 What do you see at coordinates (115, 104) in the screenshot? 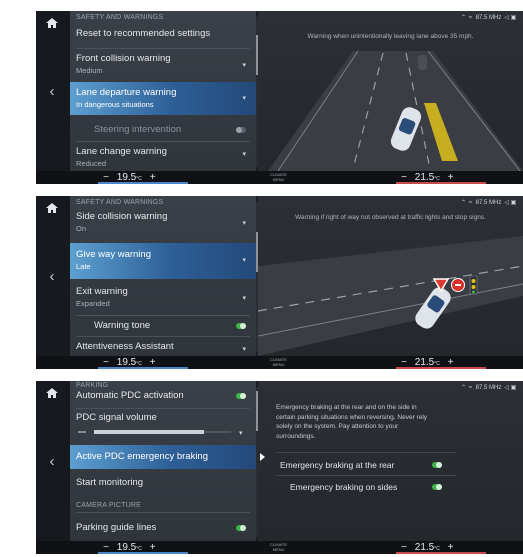
I see `menu-item-value: In dangerous situations` at bounding box center [115, 104].